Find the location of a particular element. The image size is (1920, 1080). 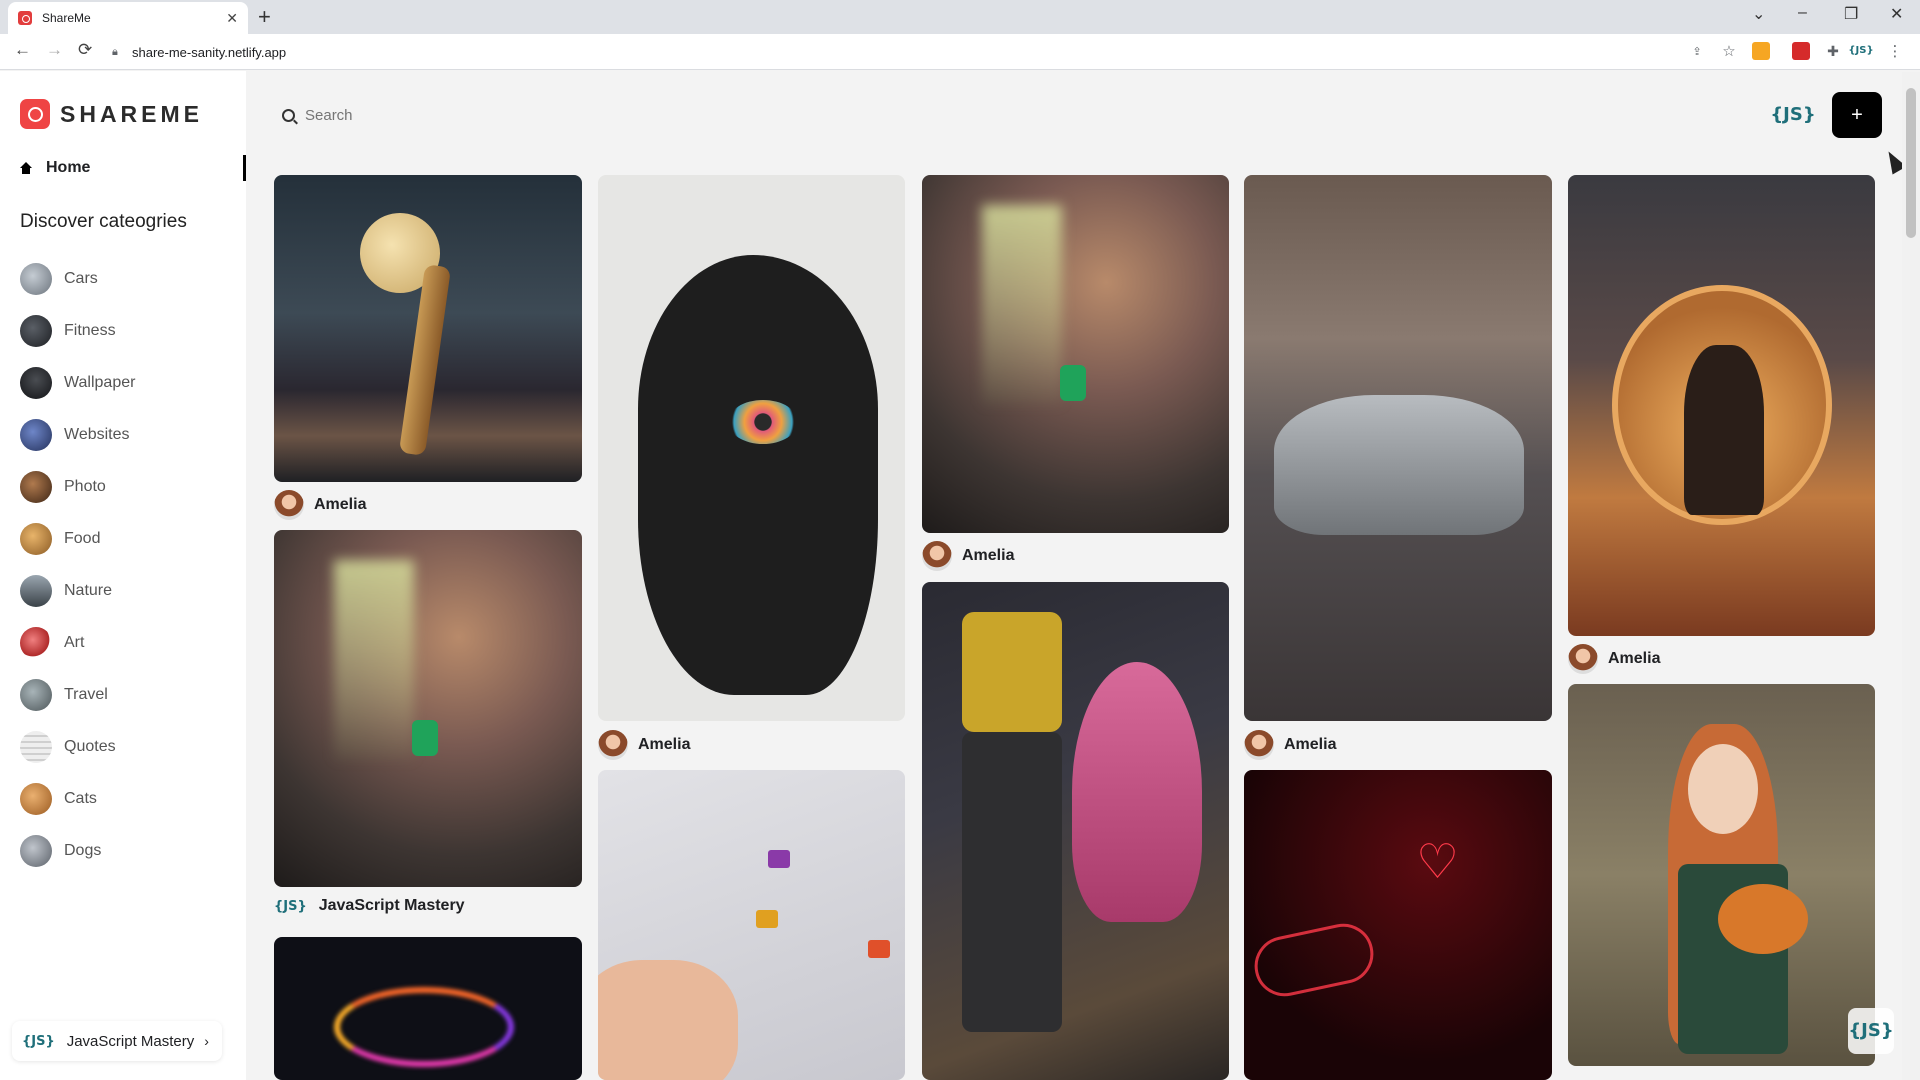

sidebar-item-photo: Photo is located at coordinates (77, 487).